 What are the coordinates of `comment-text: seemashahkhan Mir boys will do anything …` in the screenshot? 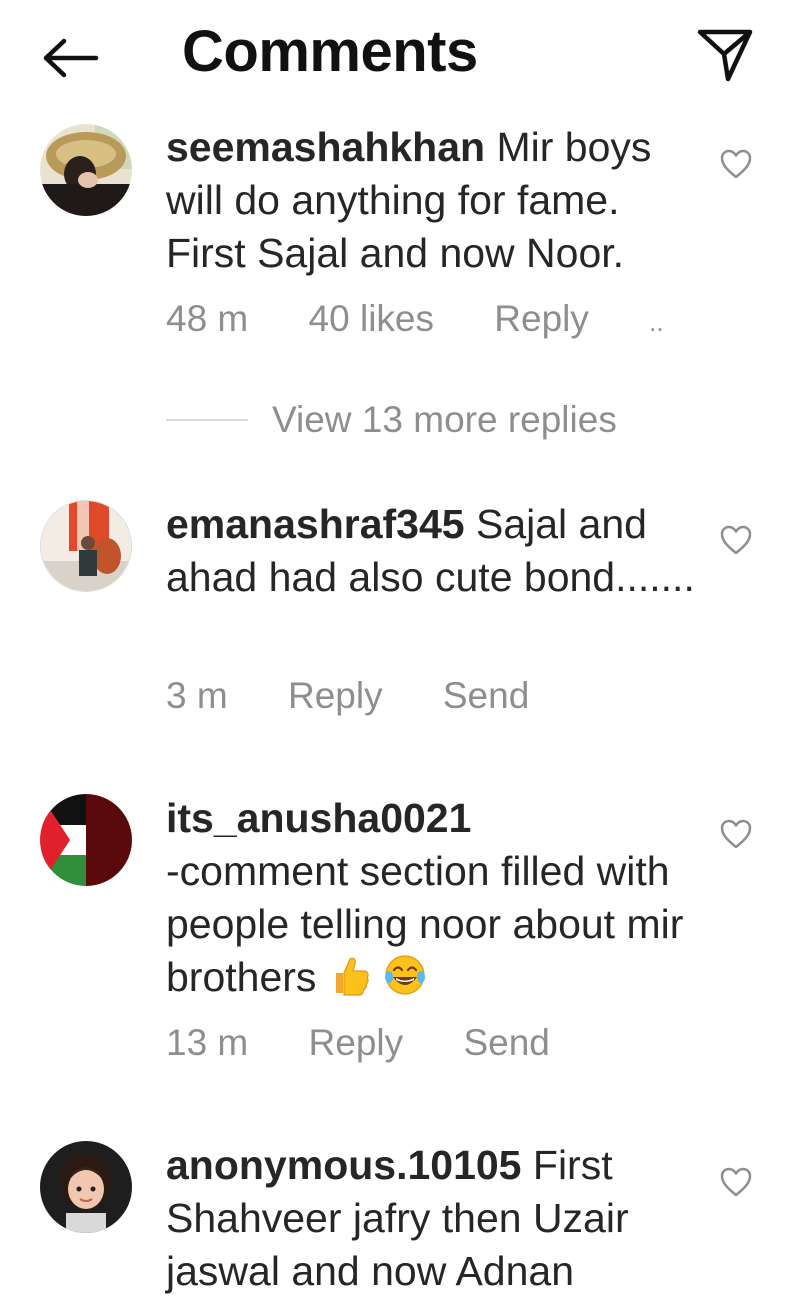 It's located at (431, 200).